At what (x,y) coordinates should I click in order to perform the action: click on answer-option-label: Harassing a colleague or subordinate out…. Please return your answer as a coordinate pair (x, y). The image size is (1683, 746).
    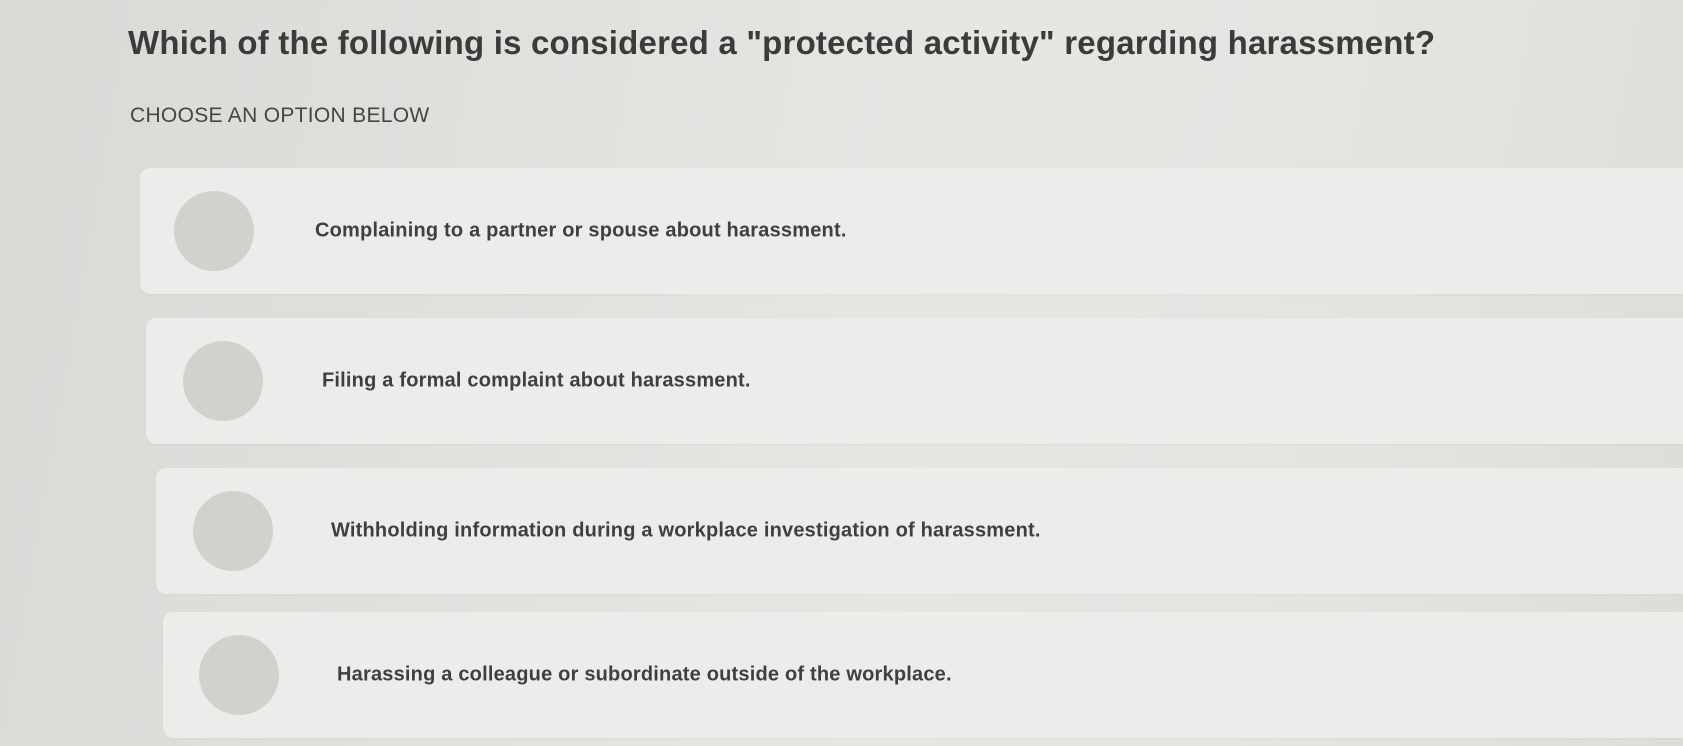
    Looking at the image, I should click on (644, 674).